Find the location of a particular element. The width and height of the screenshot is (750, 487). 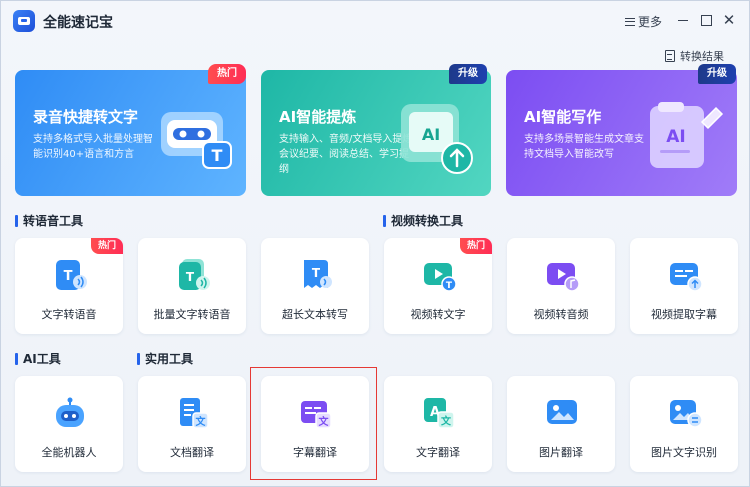

feature-card-background: 录音快捷转文字 支持多格式导入批量处理智能识别40+语言和方言 T is located at coordinates (130, 133).